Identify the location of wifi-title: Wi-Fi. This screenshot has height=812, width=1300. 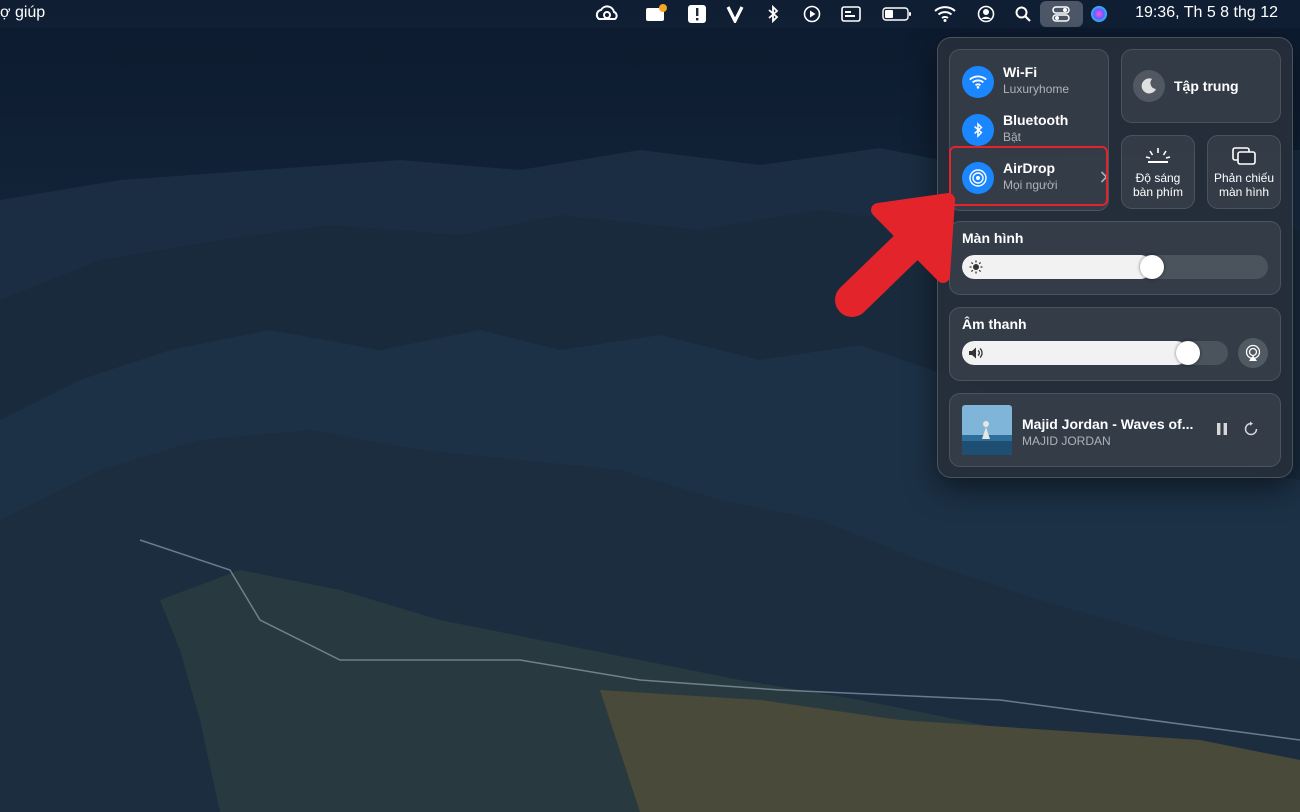
(1020, 72).